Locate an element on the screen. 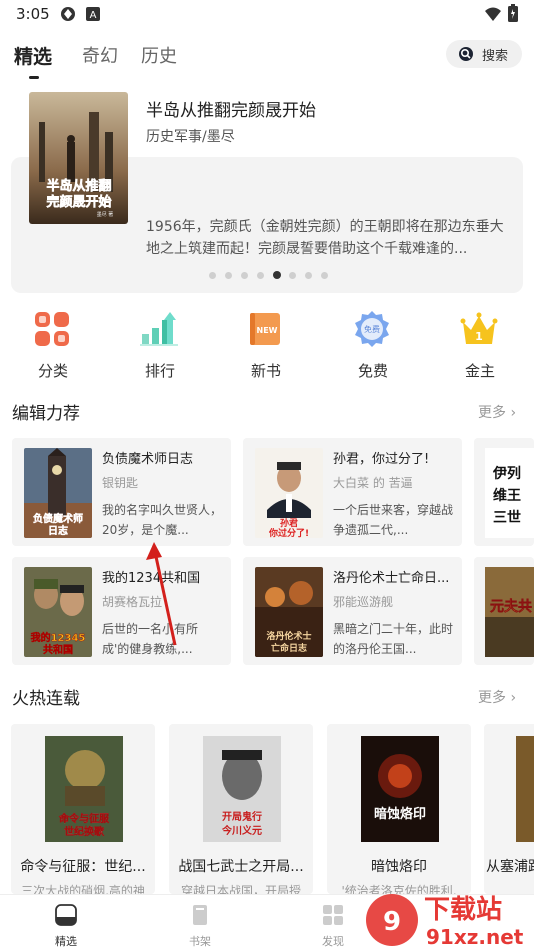 The height and width of the screenshot is (950, 534). quick-link-patron: 1 金主 is located at coordinates (480, 343).